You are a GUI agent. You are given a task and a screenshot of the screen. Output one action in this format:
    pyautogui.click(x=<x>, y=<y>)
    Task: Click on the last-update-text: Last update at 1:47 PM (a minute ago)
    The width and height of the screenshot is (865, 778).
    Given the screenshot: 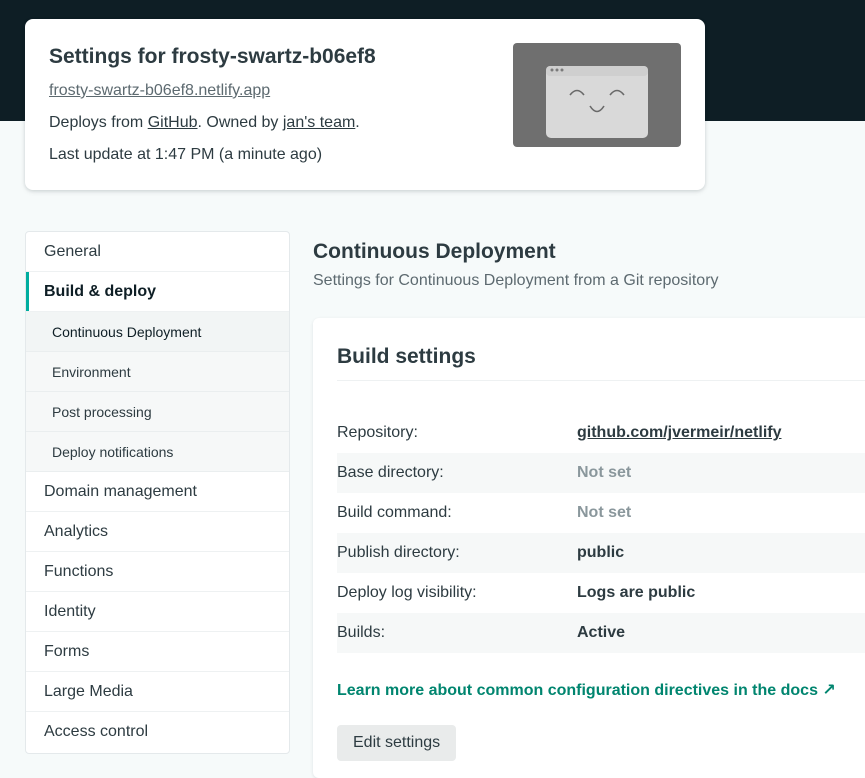 What is the action you would take?
    pyautogui.click(x=186, y=154)
    